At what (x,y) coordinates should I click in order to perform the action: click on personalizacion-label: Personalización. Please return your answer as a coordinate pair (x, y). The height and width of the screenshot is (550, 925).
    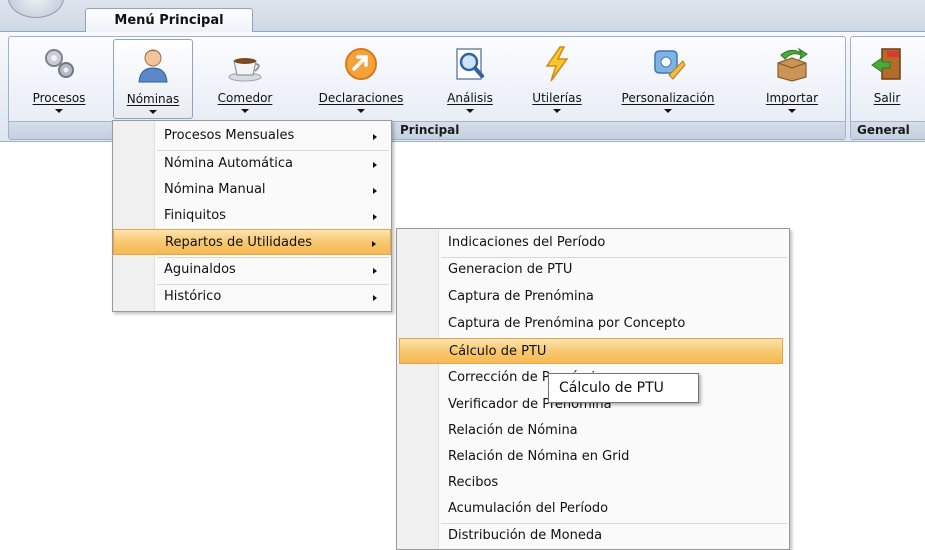
    Looking at the image, I should click on (668, 98).